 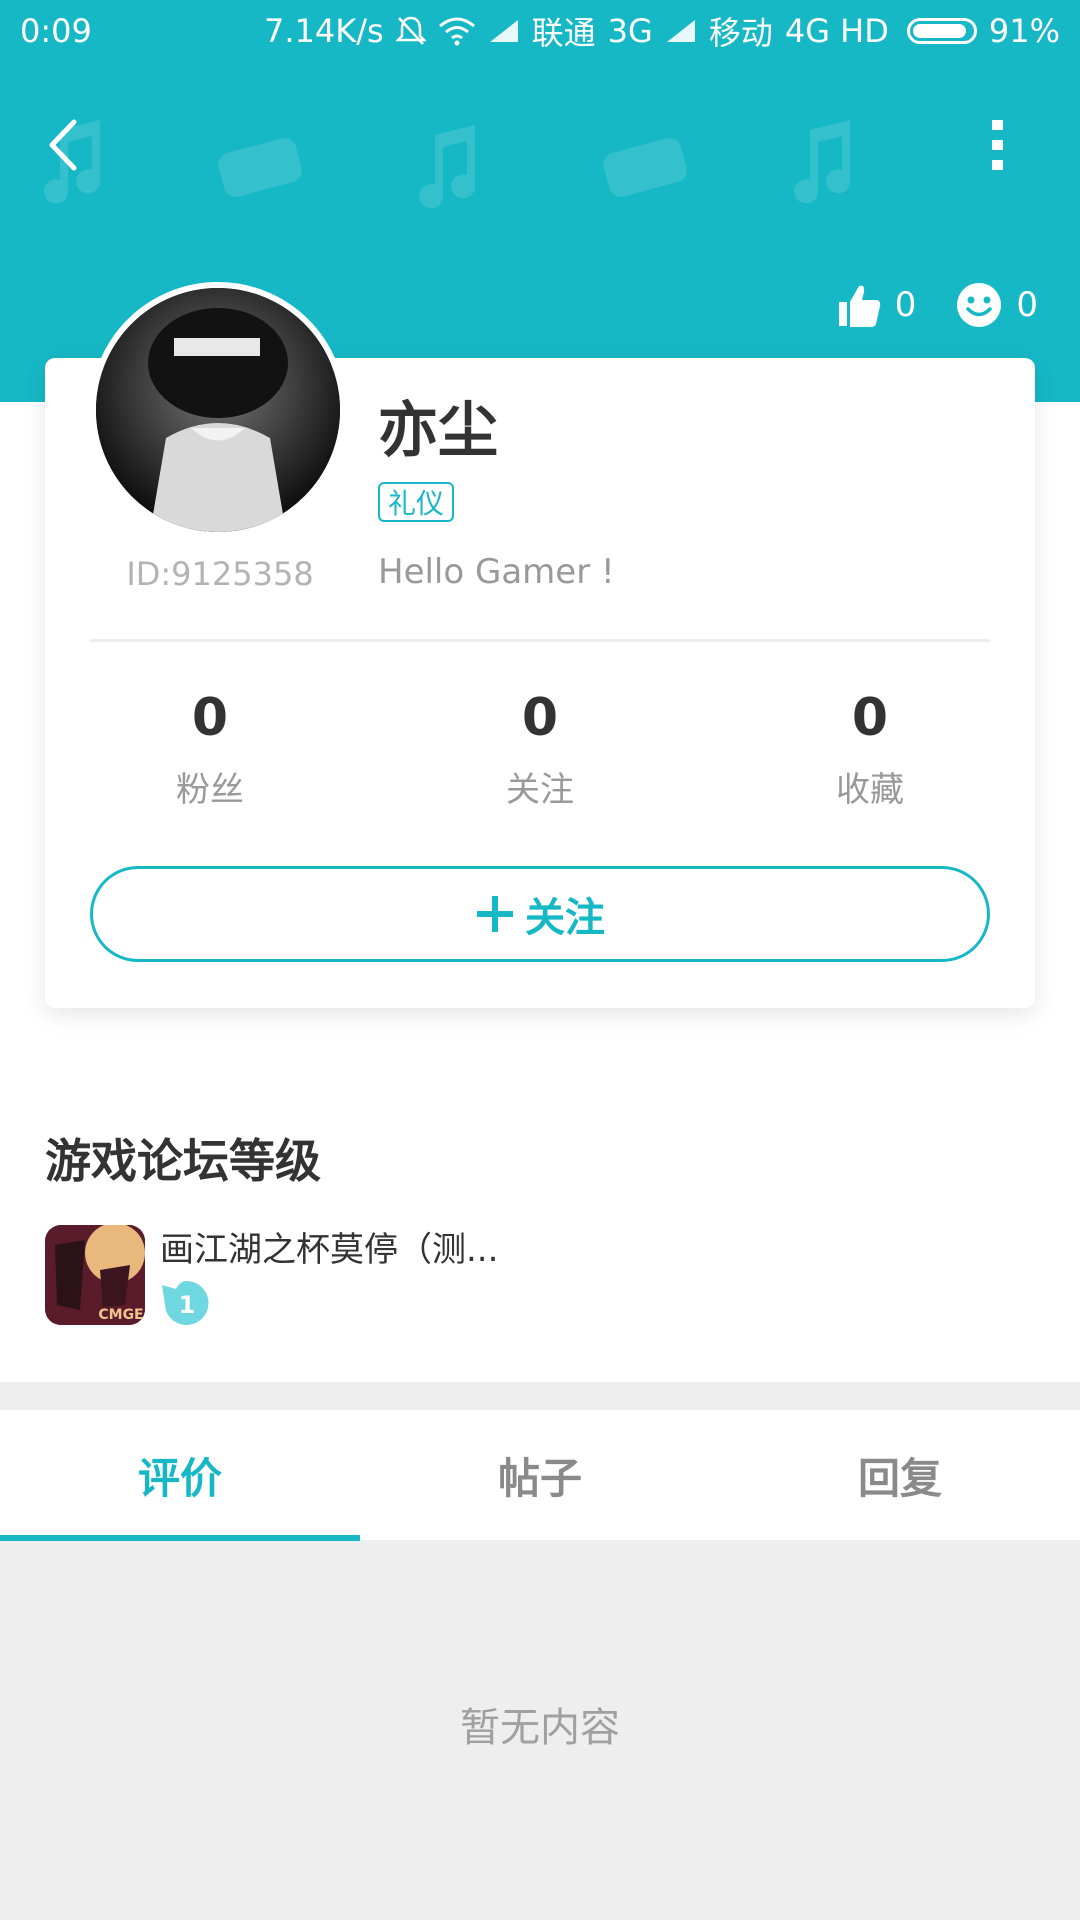 I want to click on plus-icon, so click(x=495, y=914).